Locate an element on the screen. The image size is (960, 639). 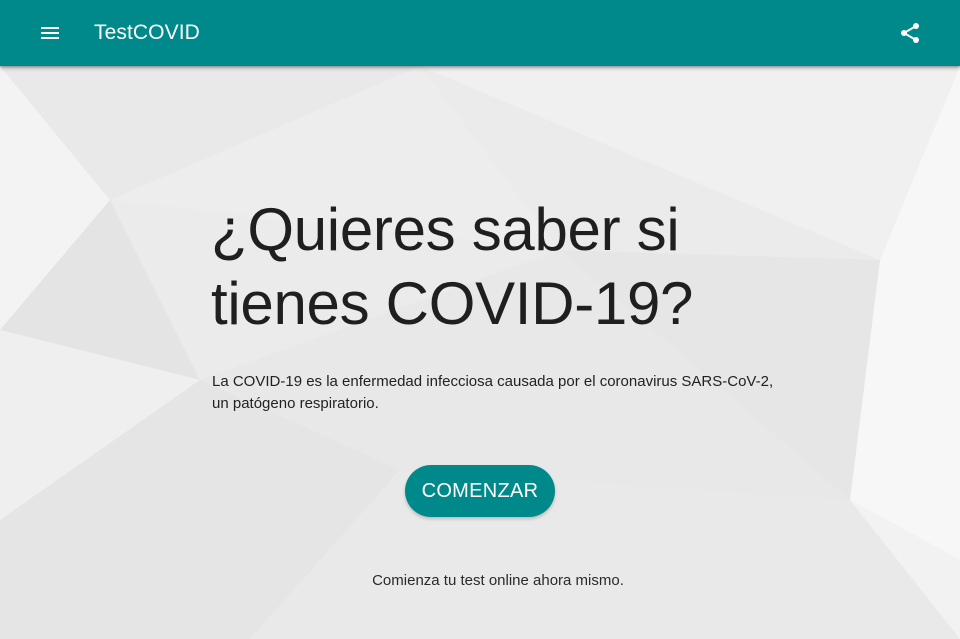
menu-icon is located at coordinates (50, 33).